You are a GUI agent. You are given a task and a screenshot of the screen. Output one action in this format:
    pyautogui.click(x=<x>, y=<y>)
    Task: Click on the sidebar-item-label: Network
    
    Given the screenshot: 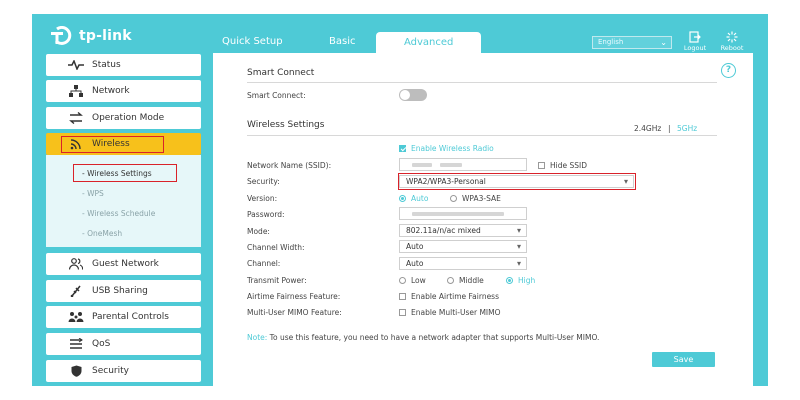 What is the action you would take?
    pyautogui.click(x=111, y=91)
    